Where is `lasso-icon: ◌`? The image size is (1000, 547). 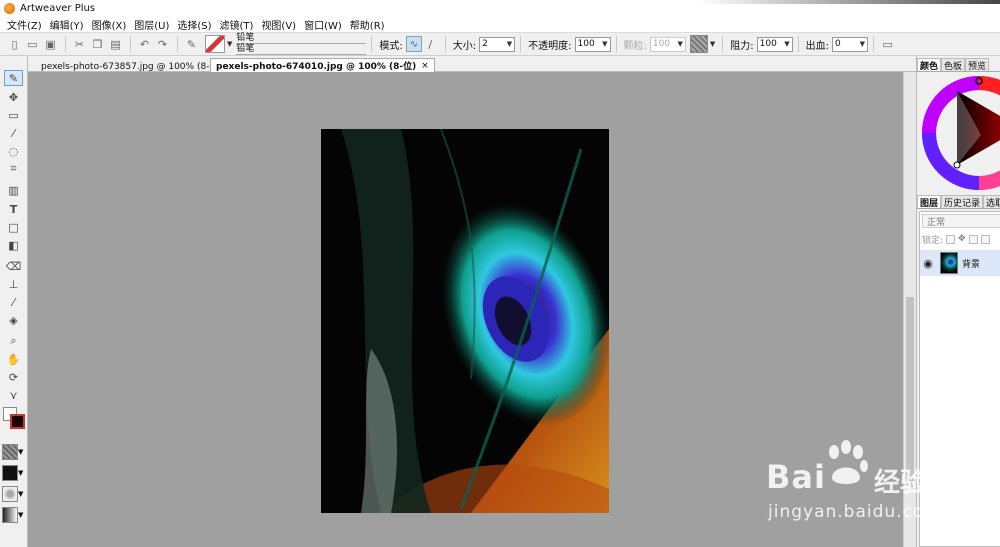
lasso-icon: ◌ is located at coordinates (13, 151).